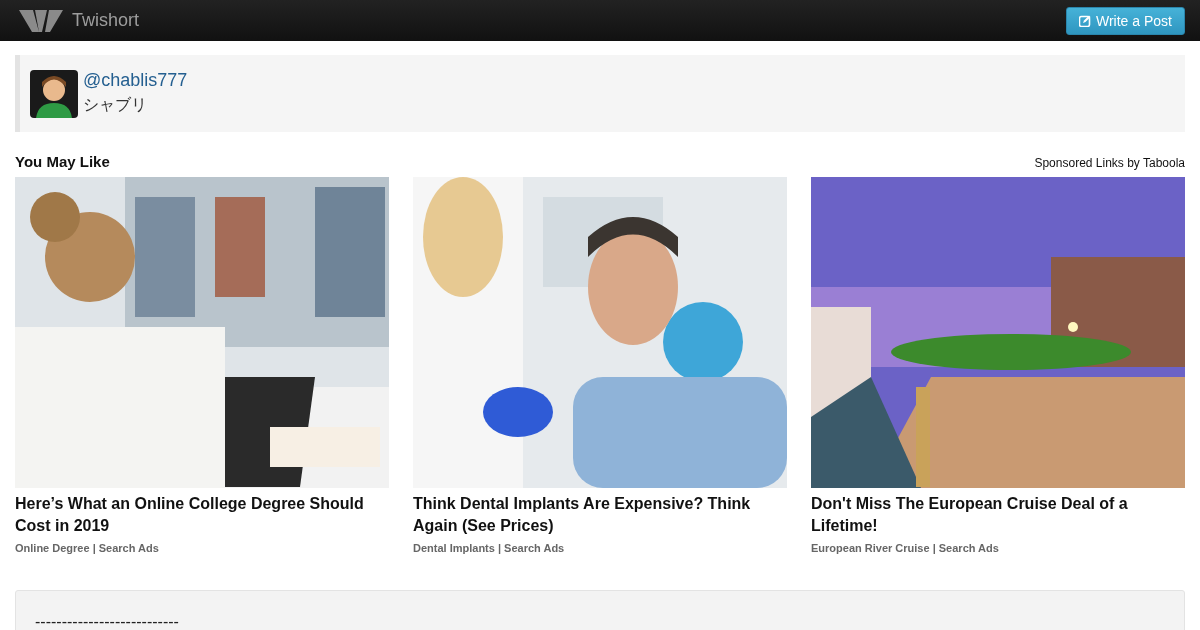  Describe the element at coordinates (600, 515) in the screenshot. I see `article-headline-link: Think Dental Implants Are Expensive? Think Again (See Prices)` at that location.